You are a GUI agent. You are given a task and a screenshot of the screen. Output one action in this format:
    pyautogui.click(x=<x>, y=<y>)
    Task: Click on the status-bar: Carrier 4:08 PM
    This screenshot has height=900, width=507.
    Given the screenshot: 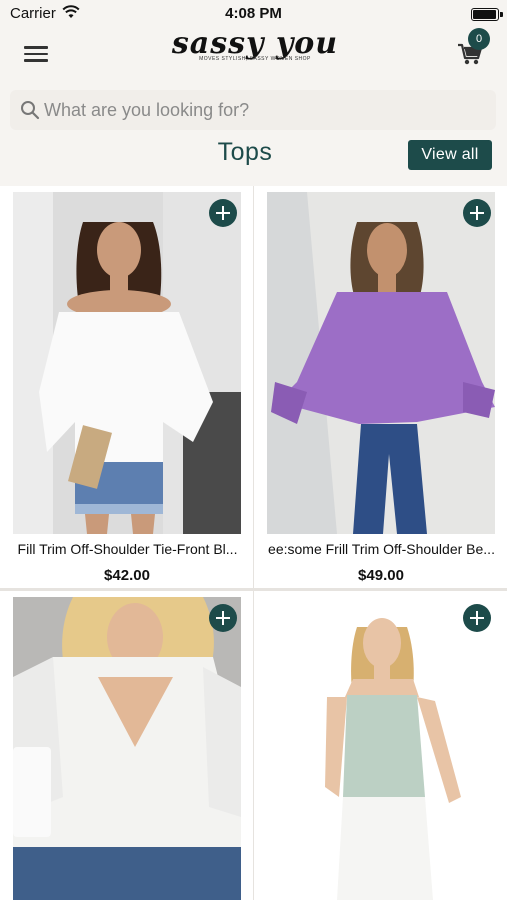 What is the action you would take?
    pyautogui.click(x=253, y=14)
    